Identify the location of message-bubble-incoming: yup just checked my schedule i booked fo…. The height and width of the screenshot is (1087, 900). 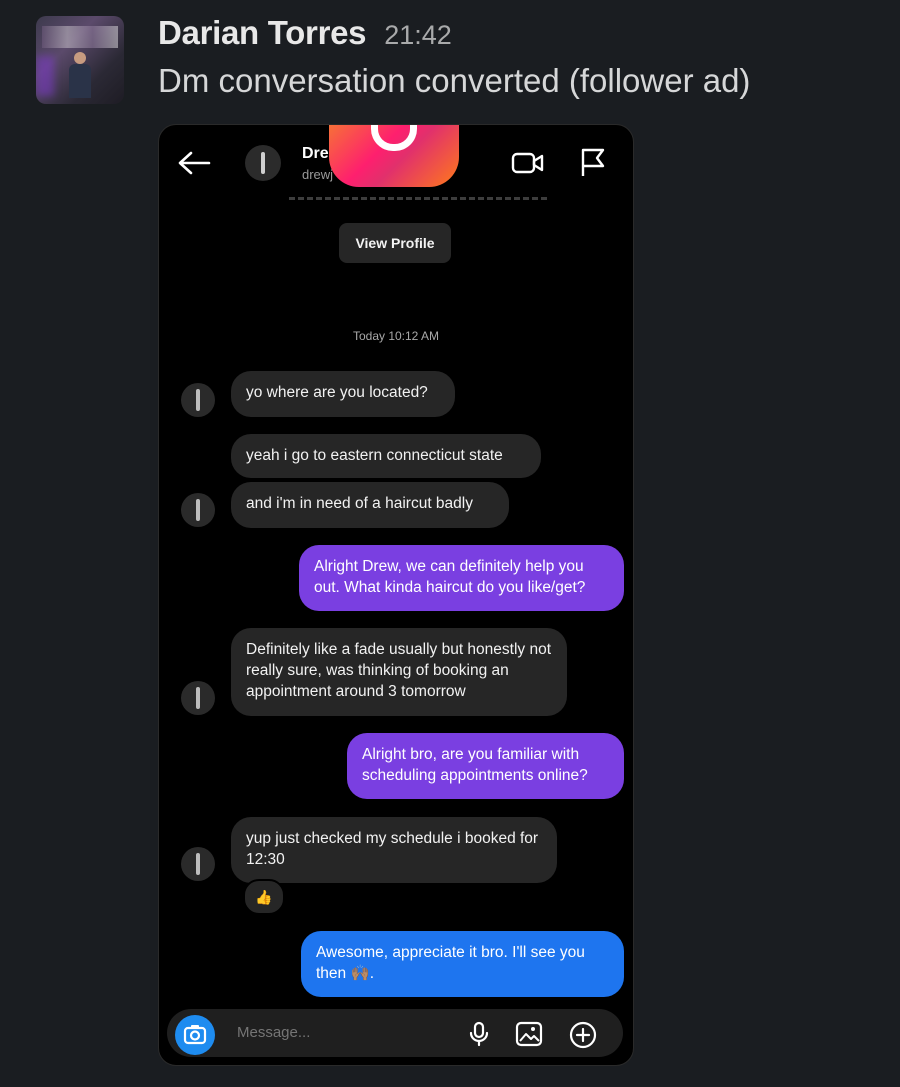
(394, 850).